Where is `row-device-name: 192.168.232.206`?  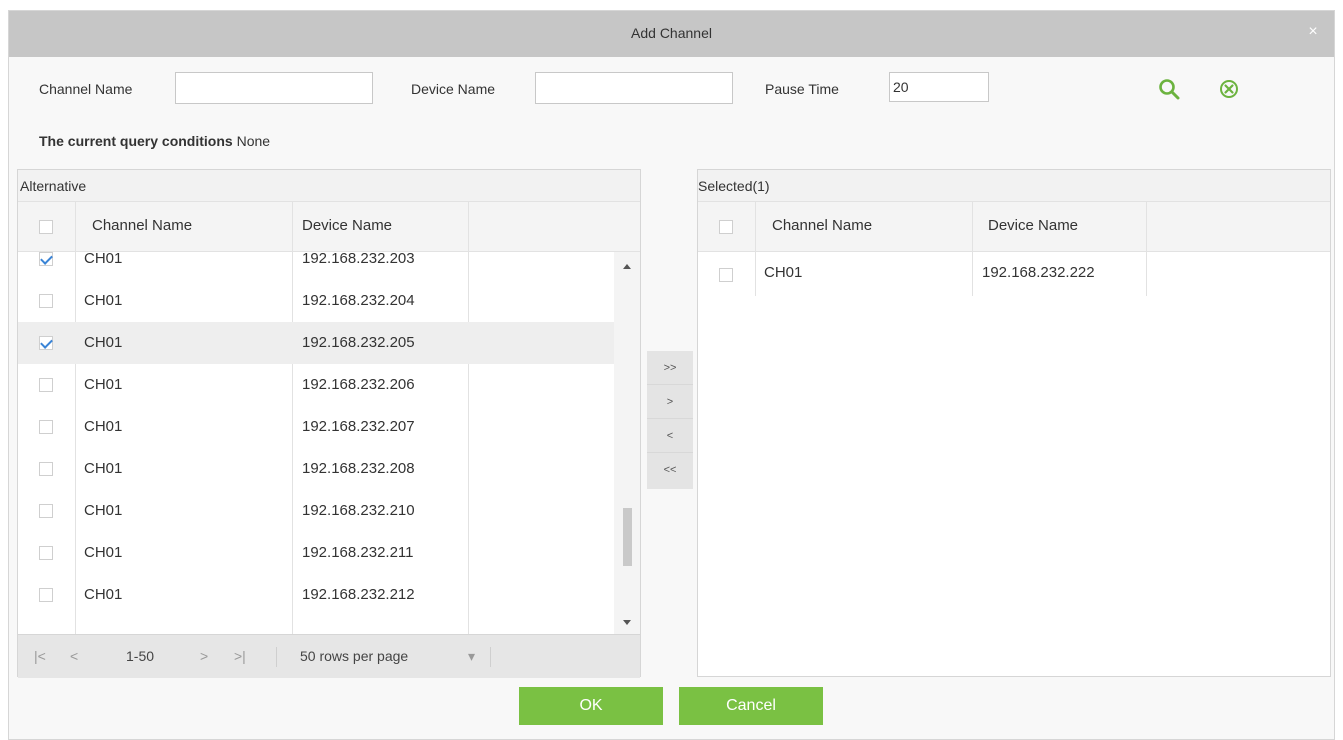
row-device-name: 192.168.232.206 is located at coordinates (358, 384).